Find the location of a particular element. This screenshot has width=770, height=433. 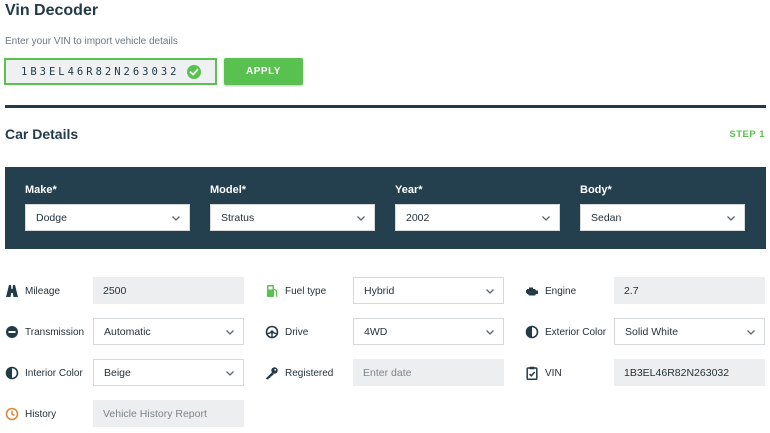

apply-button: APPLY is located at coordinates (263, 71).